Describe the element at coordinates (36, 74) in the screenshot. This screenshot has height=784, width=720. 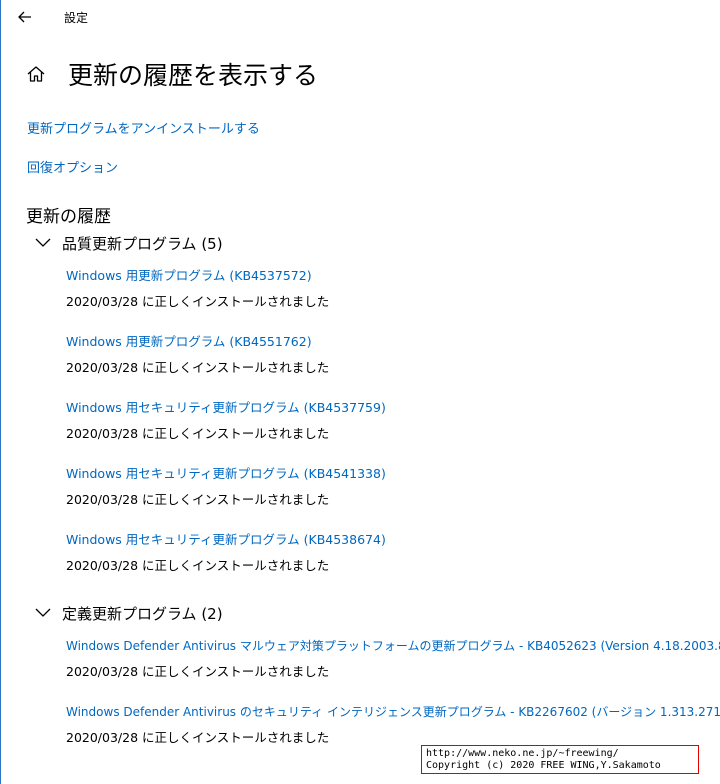
I see `home-icon` at that location.